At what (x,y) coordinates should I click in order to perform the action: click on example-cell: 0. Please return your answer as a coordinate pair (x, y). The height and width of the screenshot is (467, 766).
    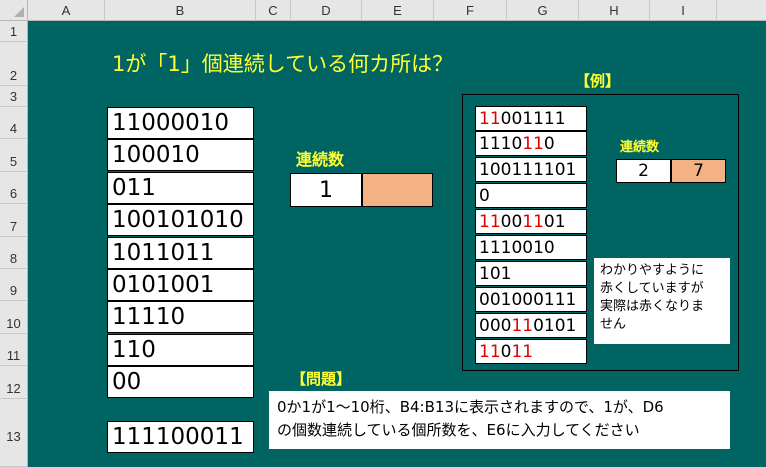
    Looking at the image, I should click on (531, 195).